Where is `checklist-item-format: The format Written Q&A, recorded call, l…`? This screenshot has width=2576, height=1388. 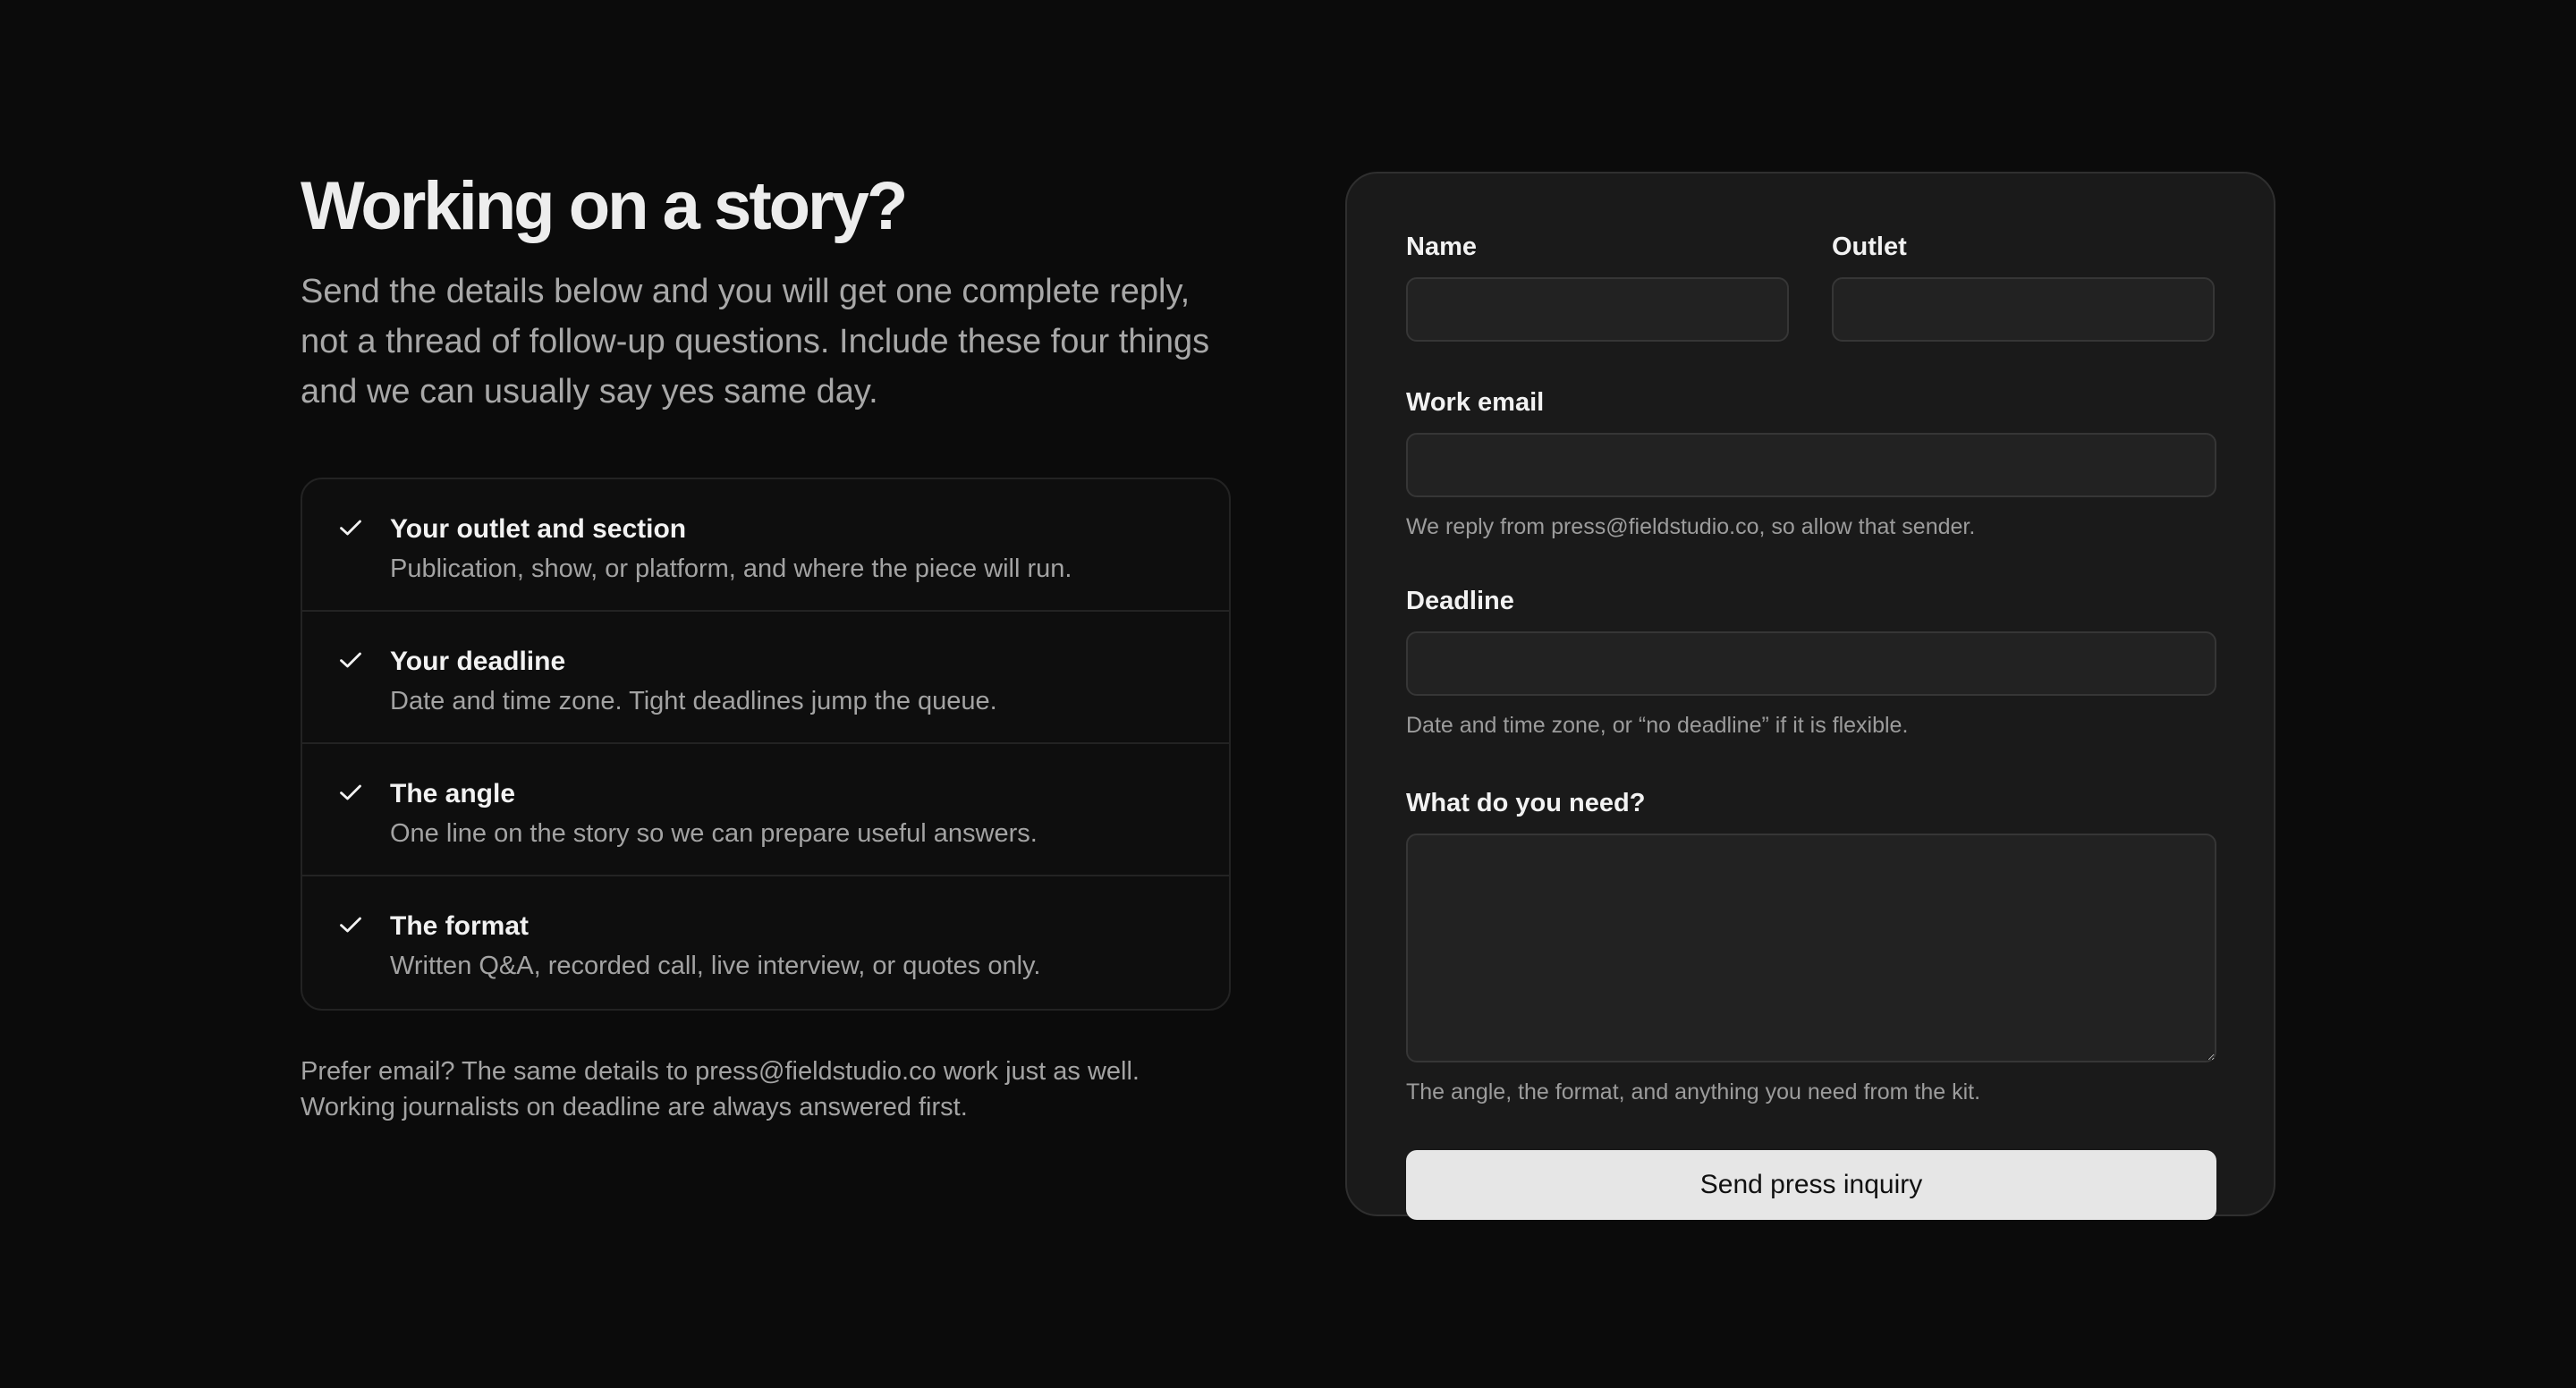 checklist-item-format: The format Written Q&A, recorded call, l… is located at coordinates (765, 943).